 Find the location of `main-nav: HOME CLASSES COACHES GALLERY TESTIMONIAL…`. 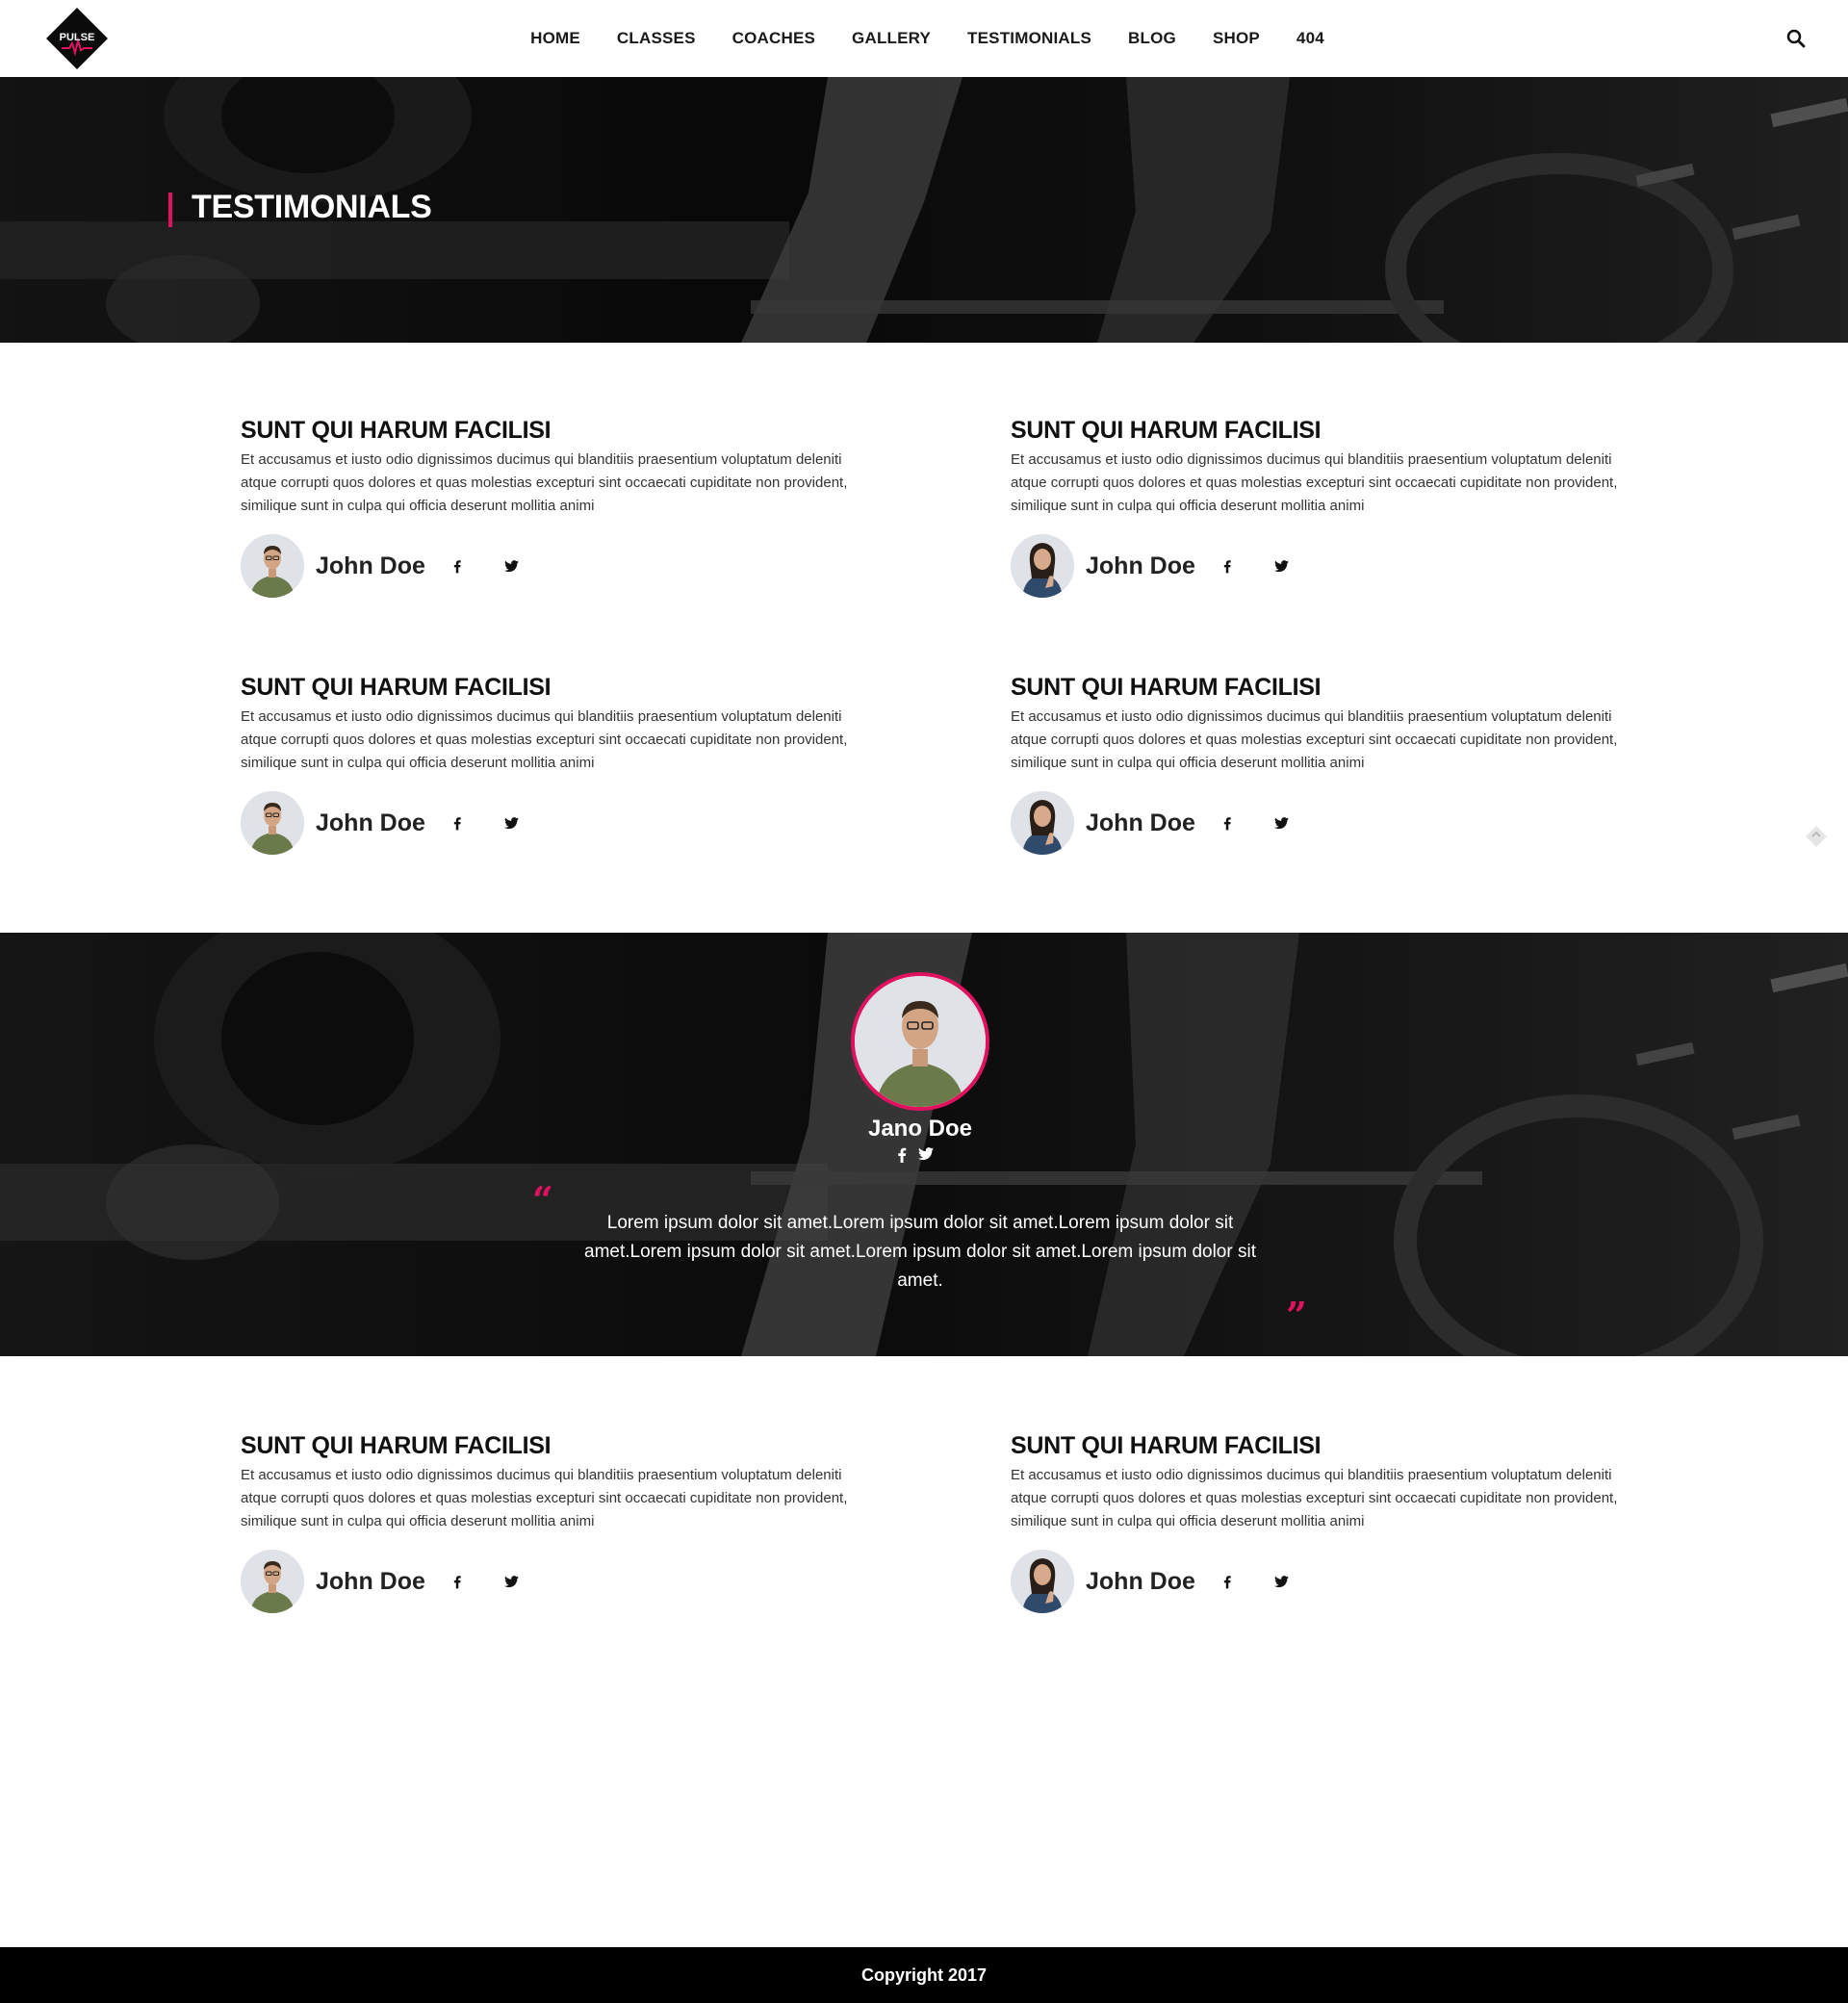

main-nav: HOME CLASSES COACHES GALLERY TESTIMONIAL… is located at coordinates (924, 38).